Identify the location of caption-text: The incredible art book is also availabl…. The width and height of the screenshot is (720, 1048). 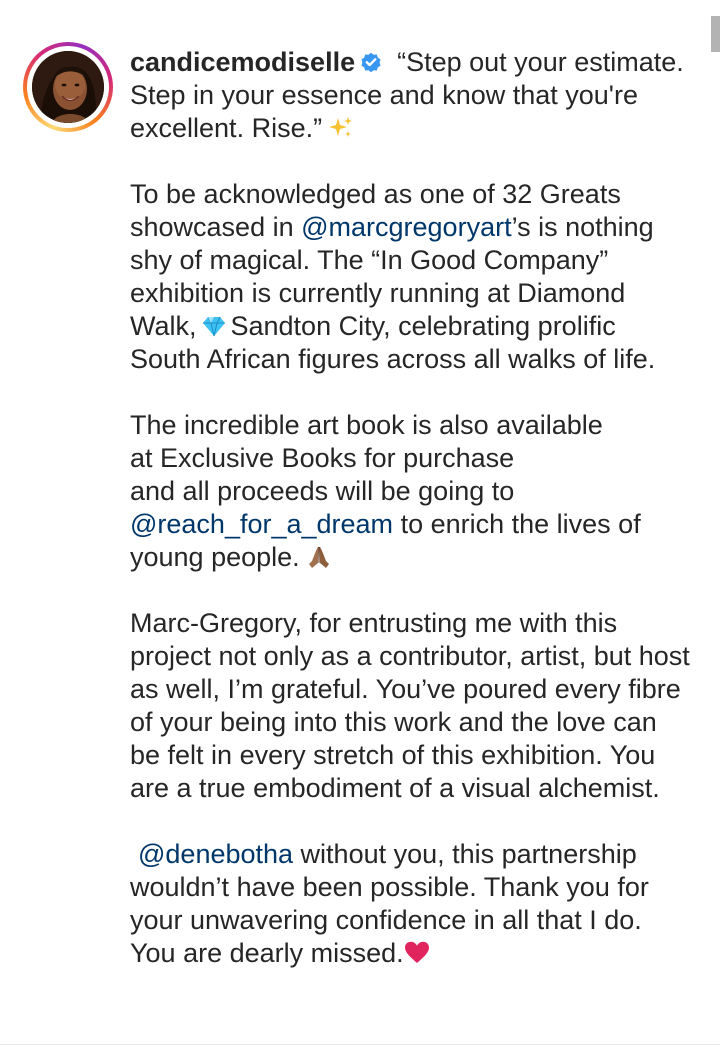
(366, 425).